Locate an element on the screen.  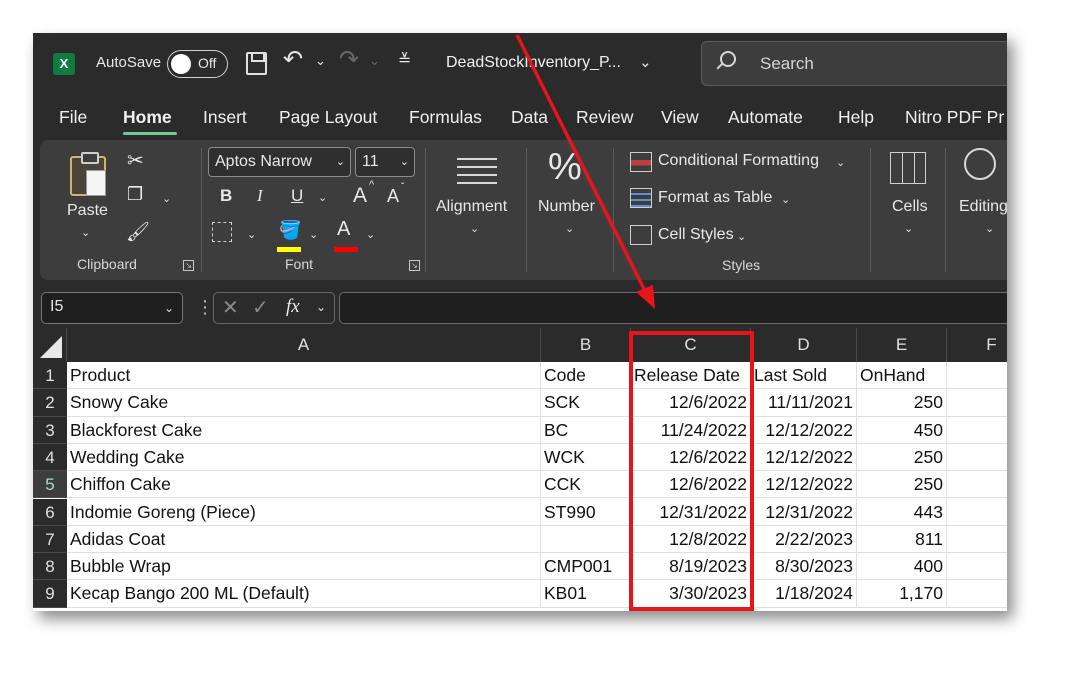
borders-chevron-down-icon: ⌄ is located at coordinates (251, 234).